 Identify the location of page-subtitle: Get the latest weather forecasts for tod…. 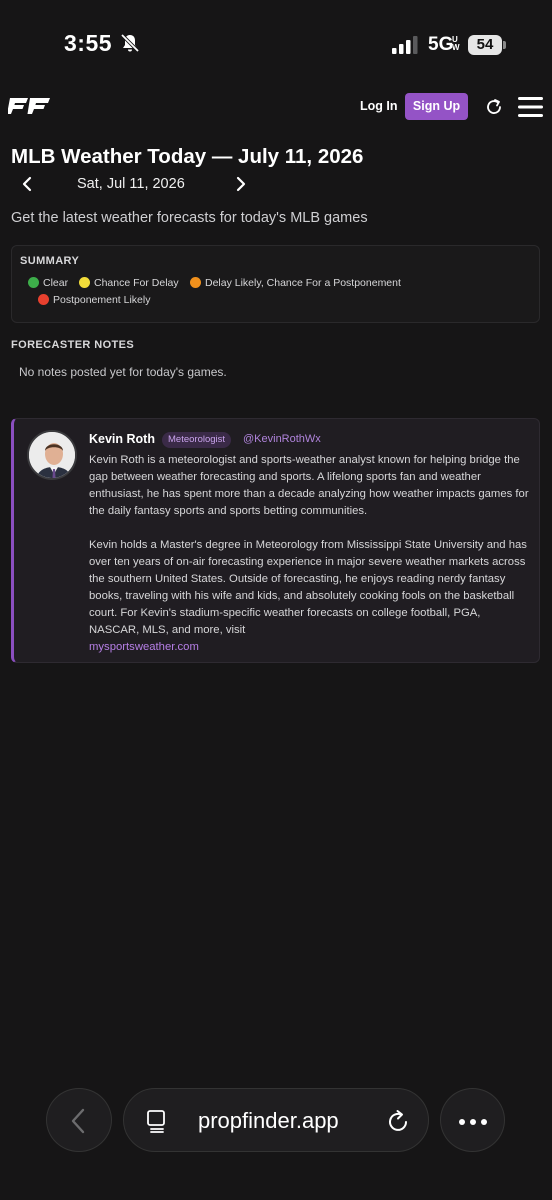
(189, 218).